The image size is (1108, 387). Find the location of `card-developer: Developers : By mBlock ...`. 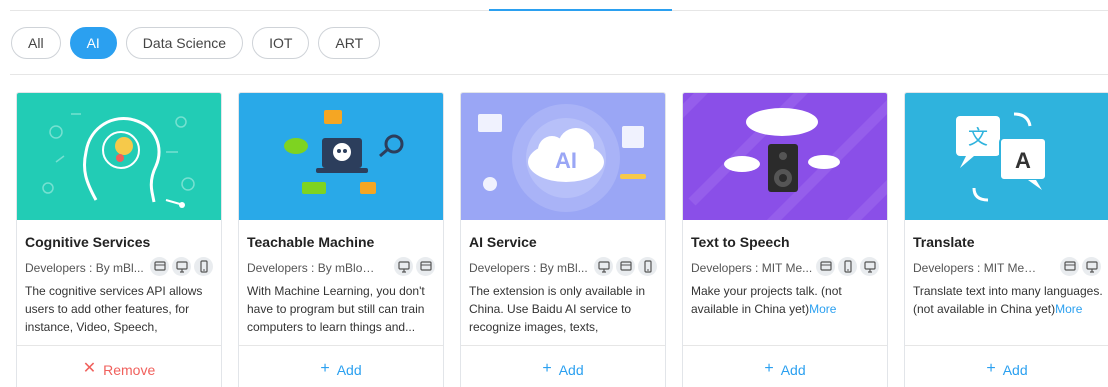

card-developer: Developers : By mBlock ... is located at coordinates (311, 268).